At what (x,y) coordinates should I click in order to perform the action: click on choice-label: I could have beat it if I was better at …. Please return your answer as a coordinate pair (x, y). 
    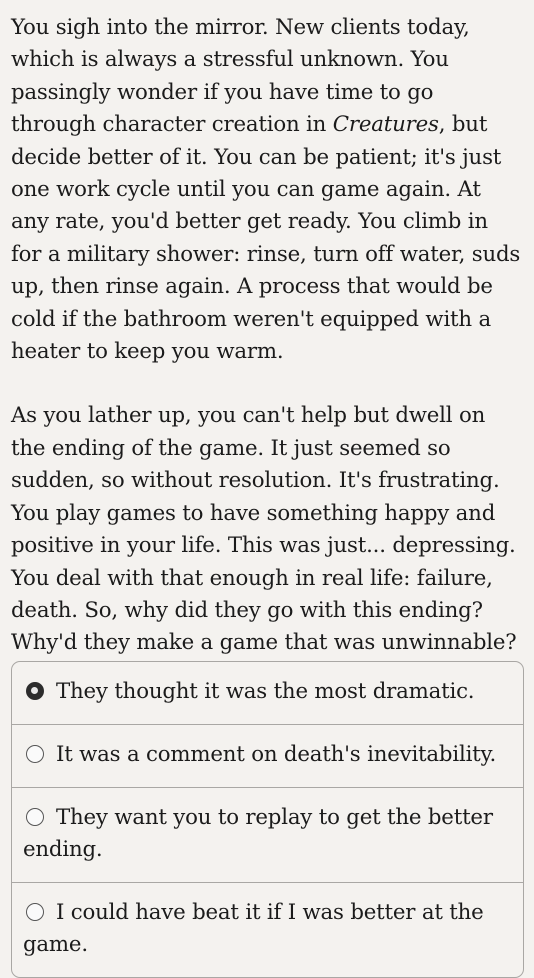
    Looking at the image, I should click on (253, 928).